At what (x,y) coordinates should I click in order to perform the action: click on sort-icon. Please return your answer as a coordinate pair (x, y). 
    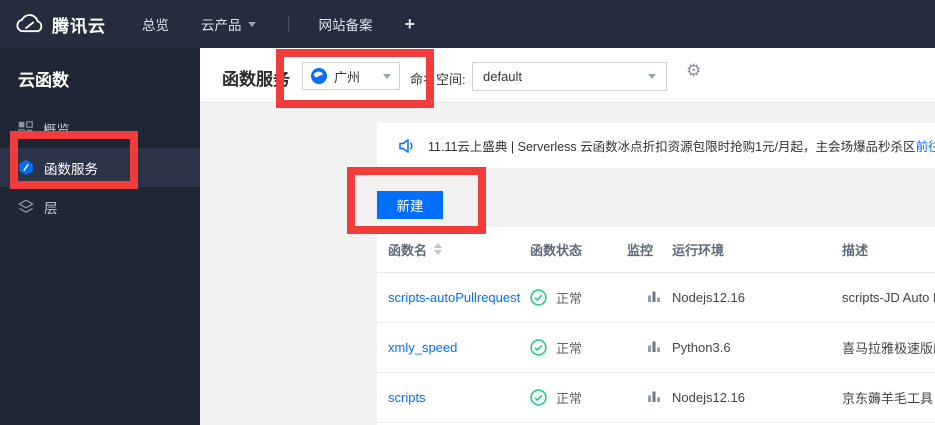
    Looking at the image, I should click on (438, 249).